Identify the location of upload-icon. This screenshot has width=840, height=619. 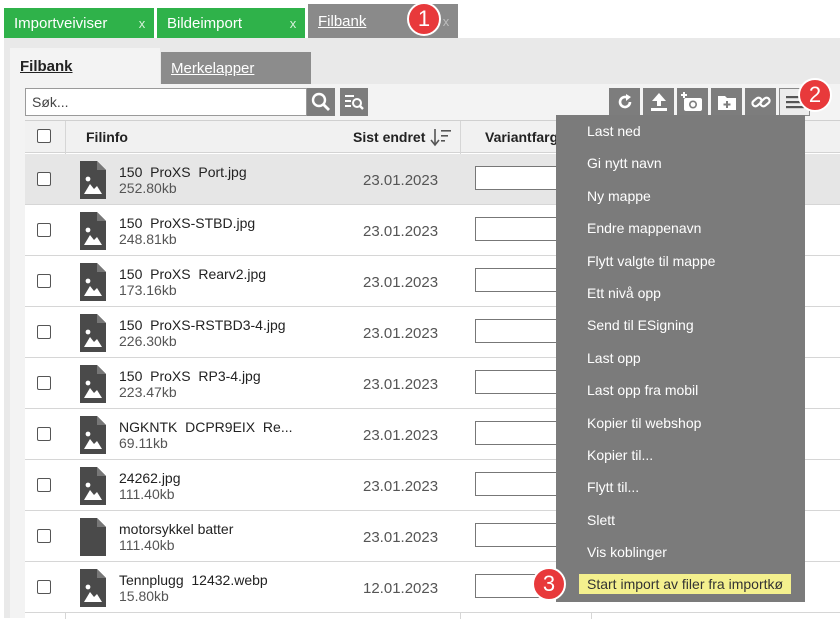
(658, 102).